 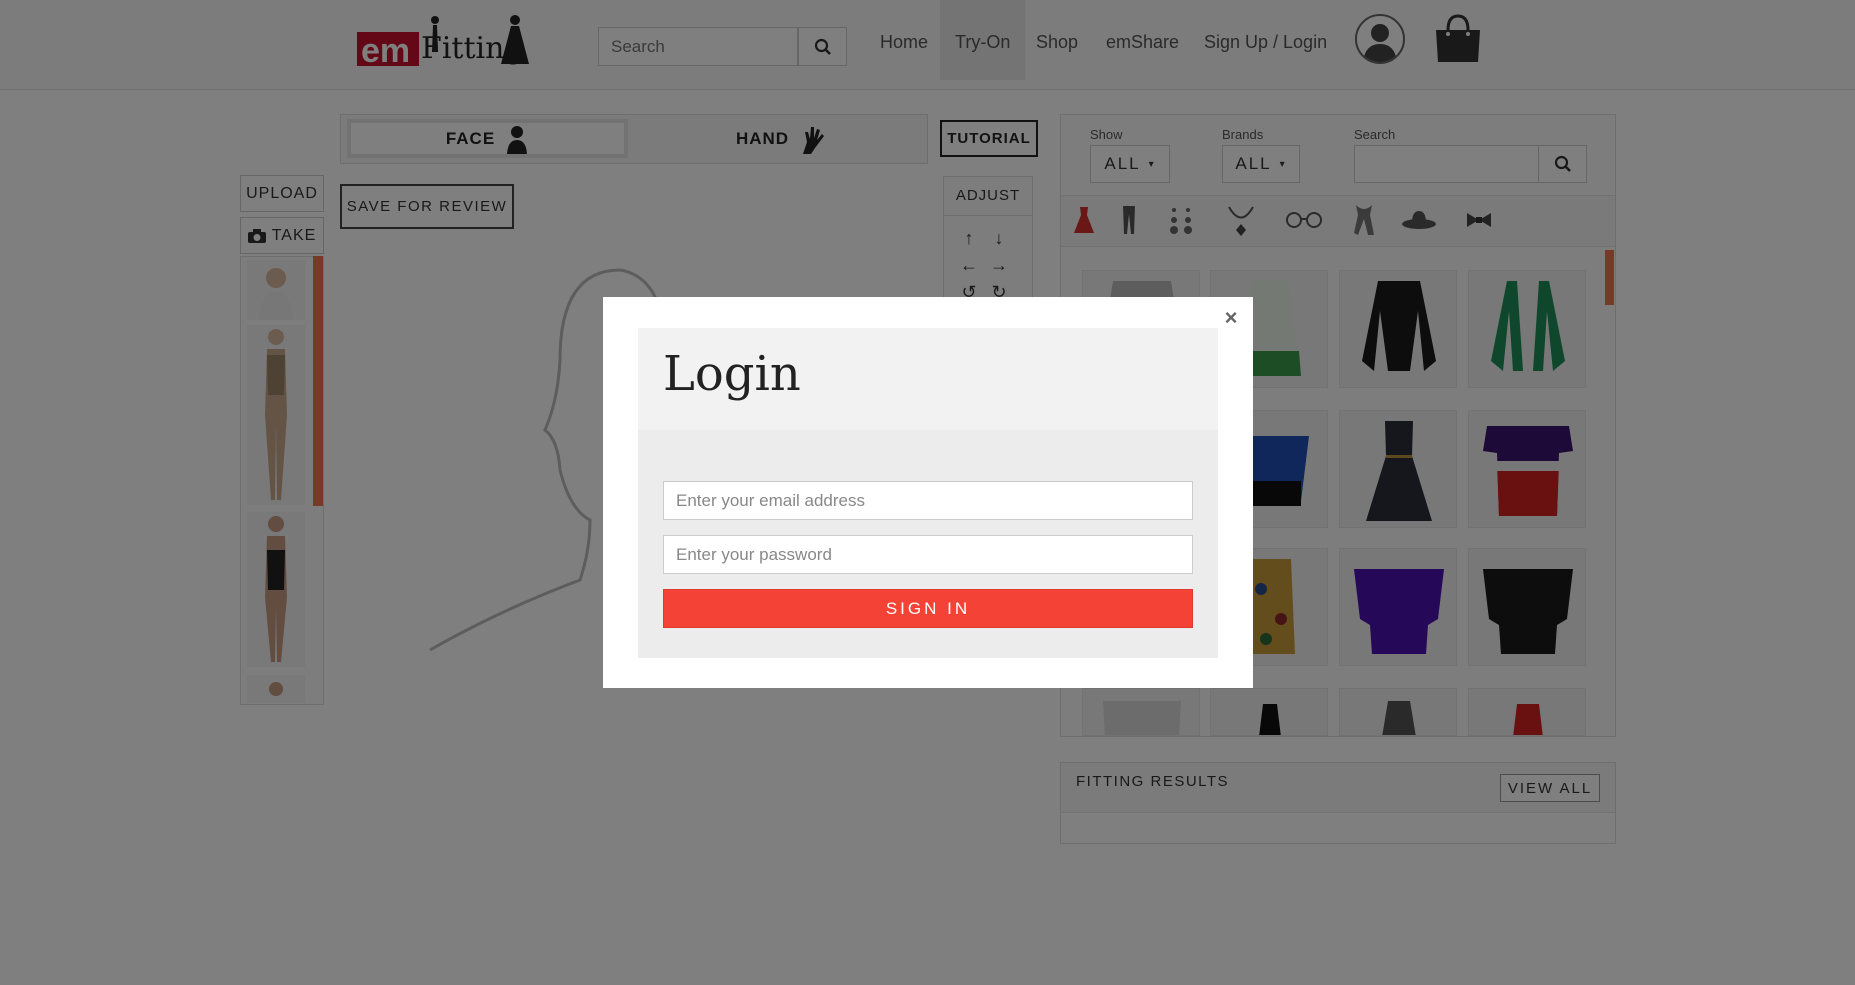 What do you see at coordinates (928, 608) in the screenshot?
I see `sign-in-button: SIGN IN` at bounding box center [928, 608].